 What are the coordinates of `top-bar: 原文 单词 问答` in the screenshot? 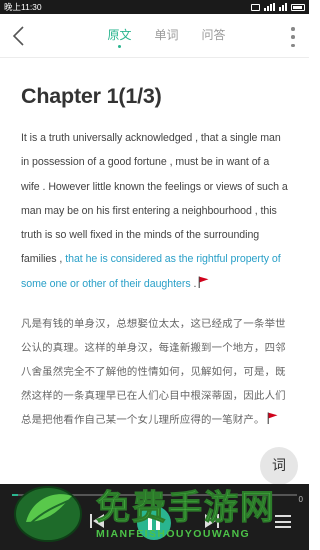 It's located at (154, 36).